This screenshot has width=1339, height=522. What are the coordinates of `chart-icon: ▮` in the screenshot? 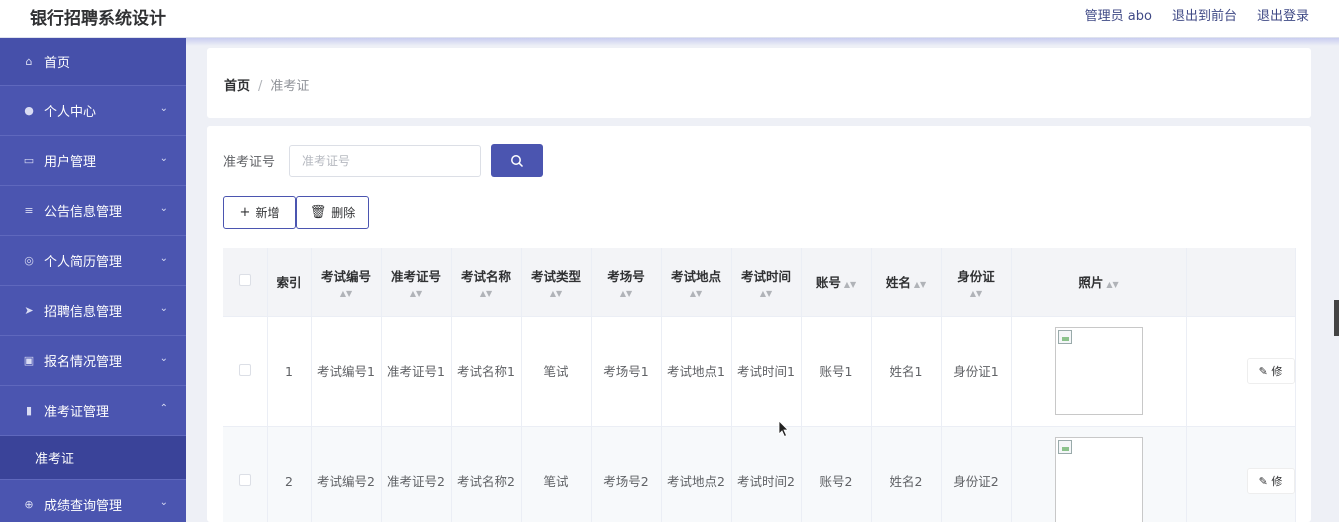 It's located at (29, 410).